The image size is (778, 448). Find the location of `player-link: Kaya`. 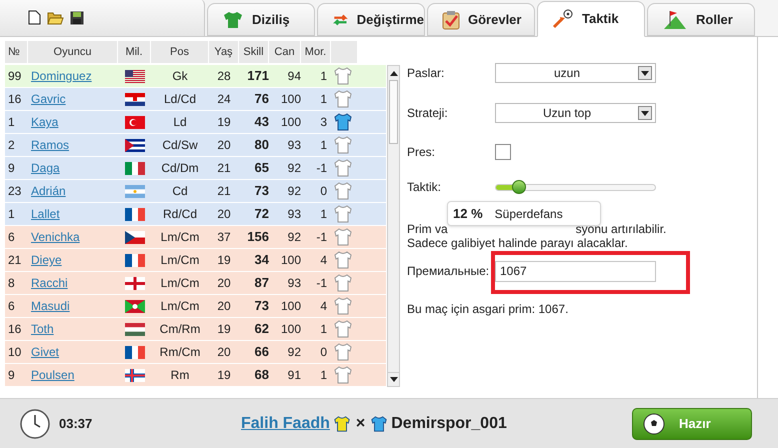

player-link: Kaya is located at coordinates (44, 122).